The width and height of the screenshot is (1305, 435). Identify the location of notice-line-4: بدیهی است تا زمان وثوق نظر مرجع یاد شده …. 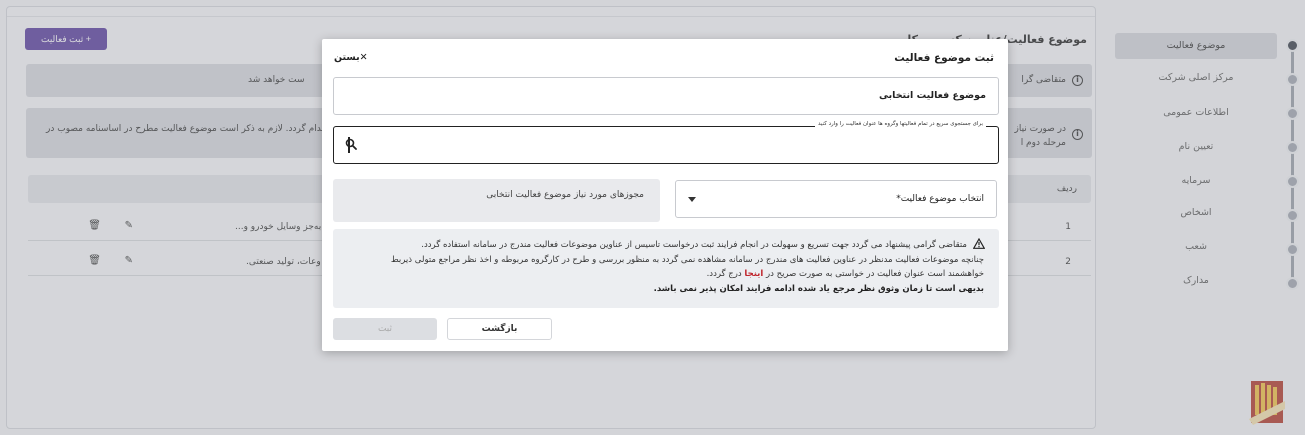
(818, 289).